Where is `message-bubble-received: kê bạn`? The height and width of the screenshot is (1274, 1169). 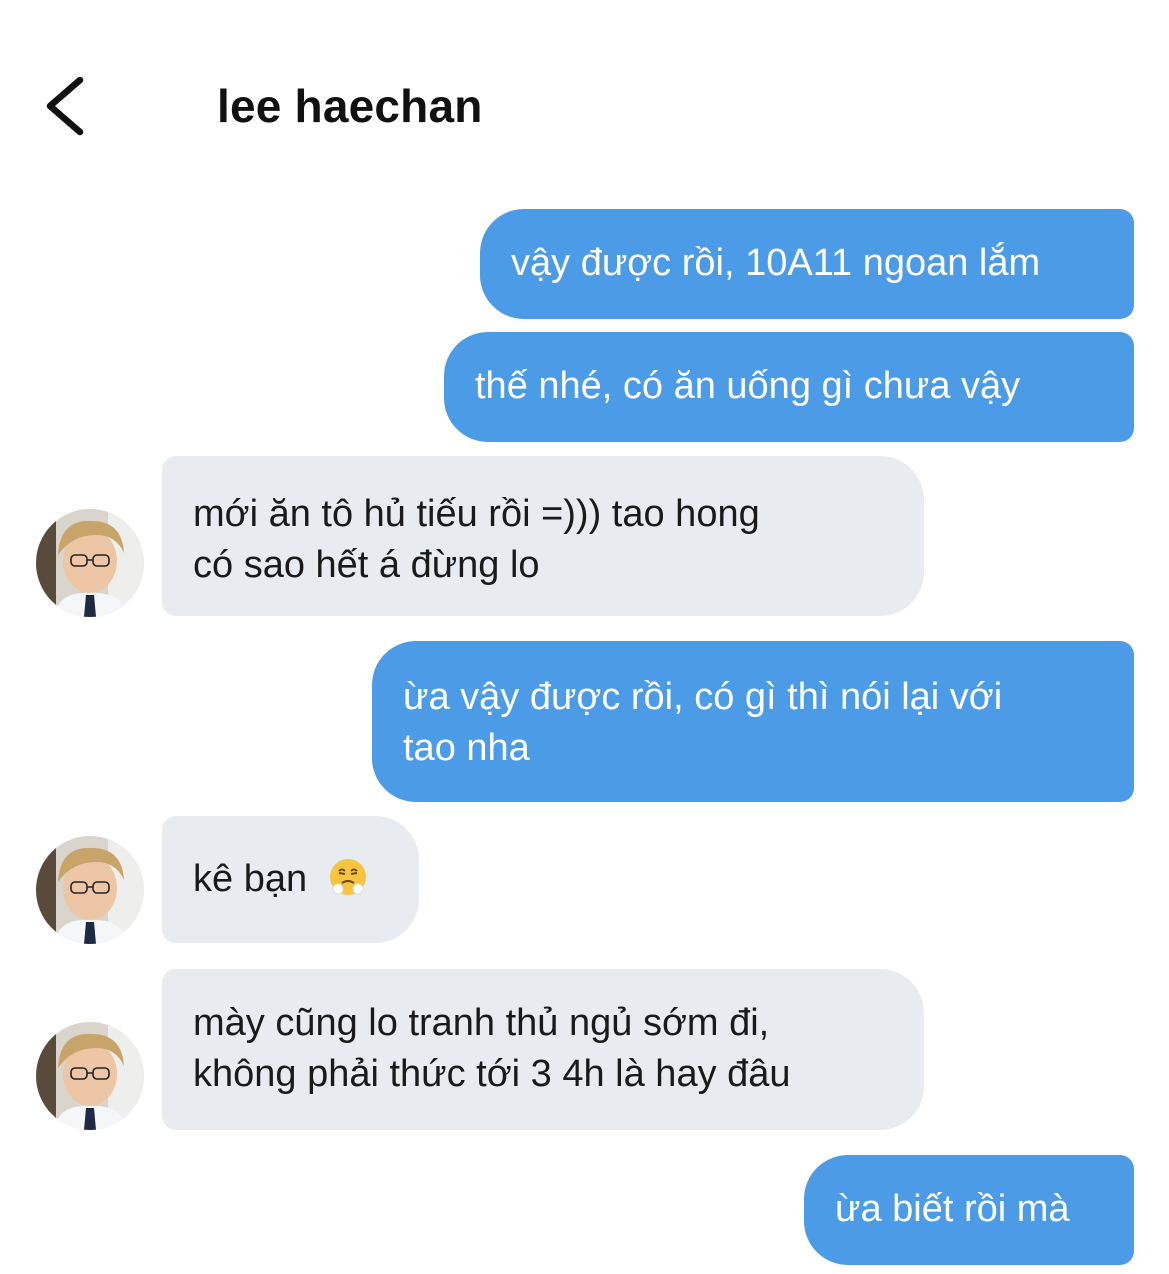 message-bubble-received: kê bạn is located at coordinates (290, 879).